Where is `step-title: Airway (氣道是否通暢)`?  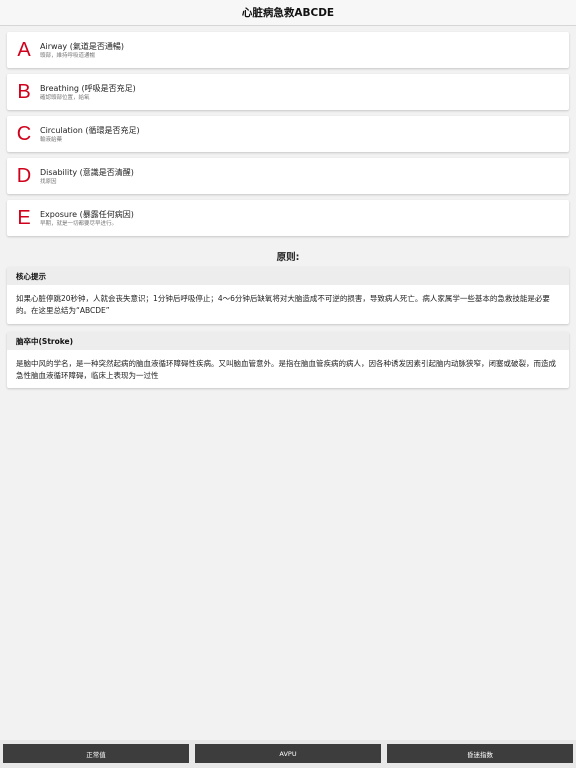 step-title: Airway (氣道是否通暢) is located at coordinates (82, 46).